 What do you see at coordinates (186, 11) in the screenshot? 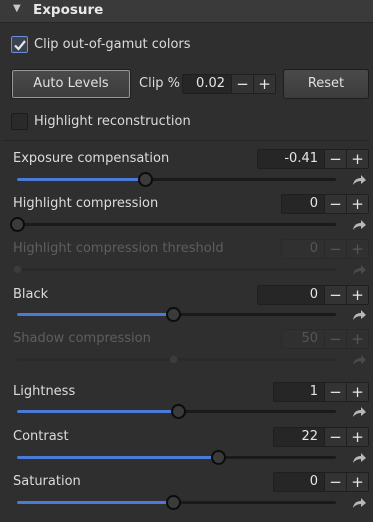
I see `panel-header: ▼ Exposure` at bounding box center [186, 11].